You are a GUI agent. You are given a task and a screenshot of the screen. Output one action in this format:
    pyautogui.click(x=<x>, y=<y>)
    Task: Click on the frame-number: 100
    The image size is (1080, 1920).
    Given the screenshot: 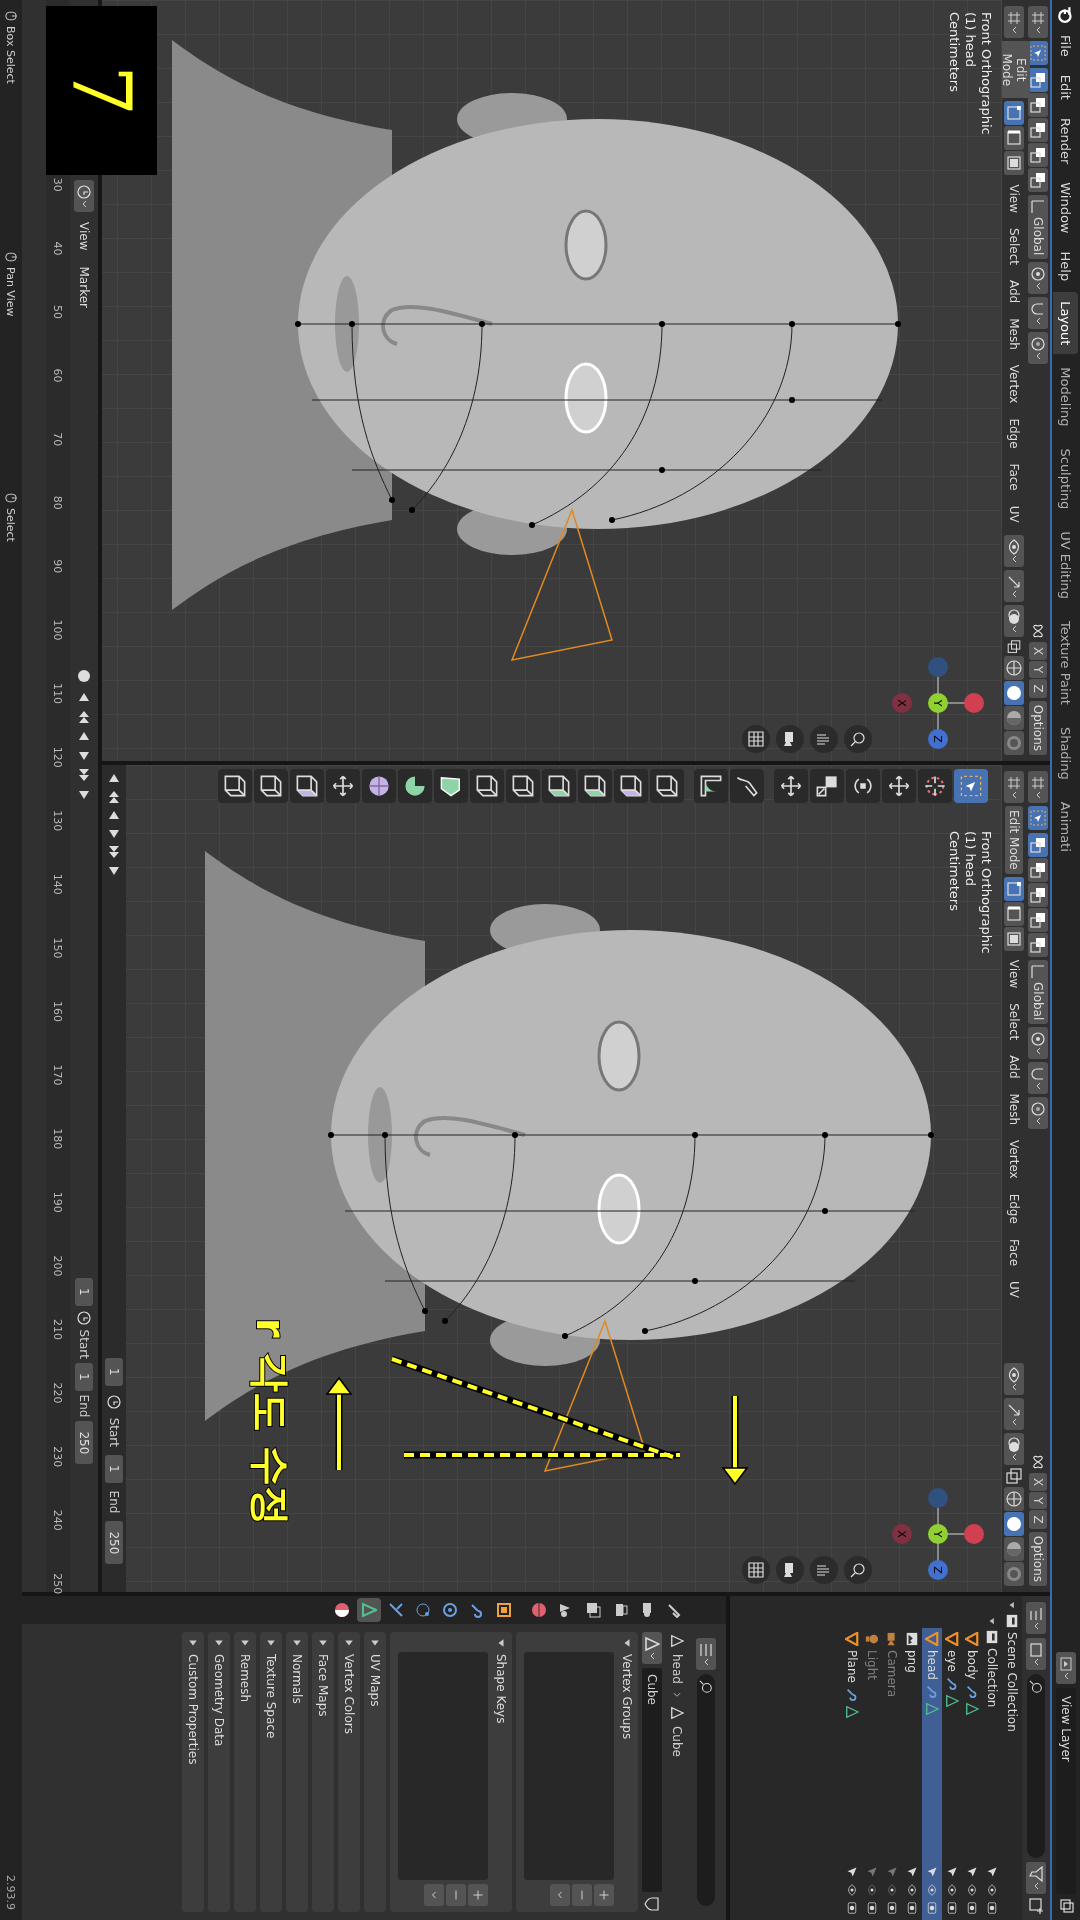 What is the action you would take?
    pyautogui.click(x=58, y=630)
    